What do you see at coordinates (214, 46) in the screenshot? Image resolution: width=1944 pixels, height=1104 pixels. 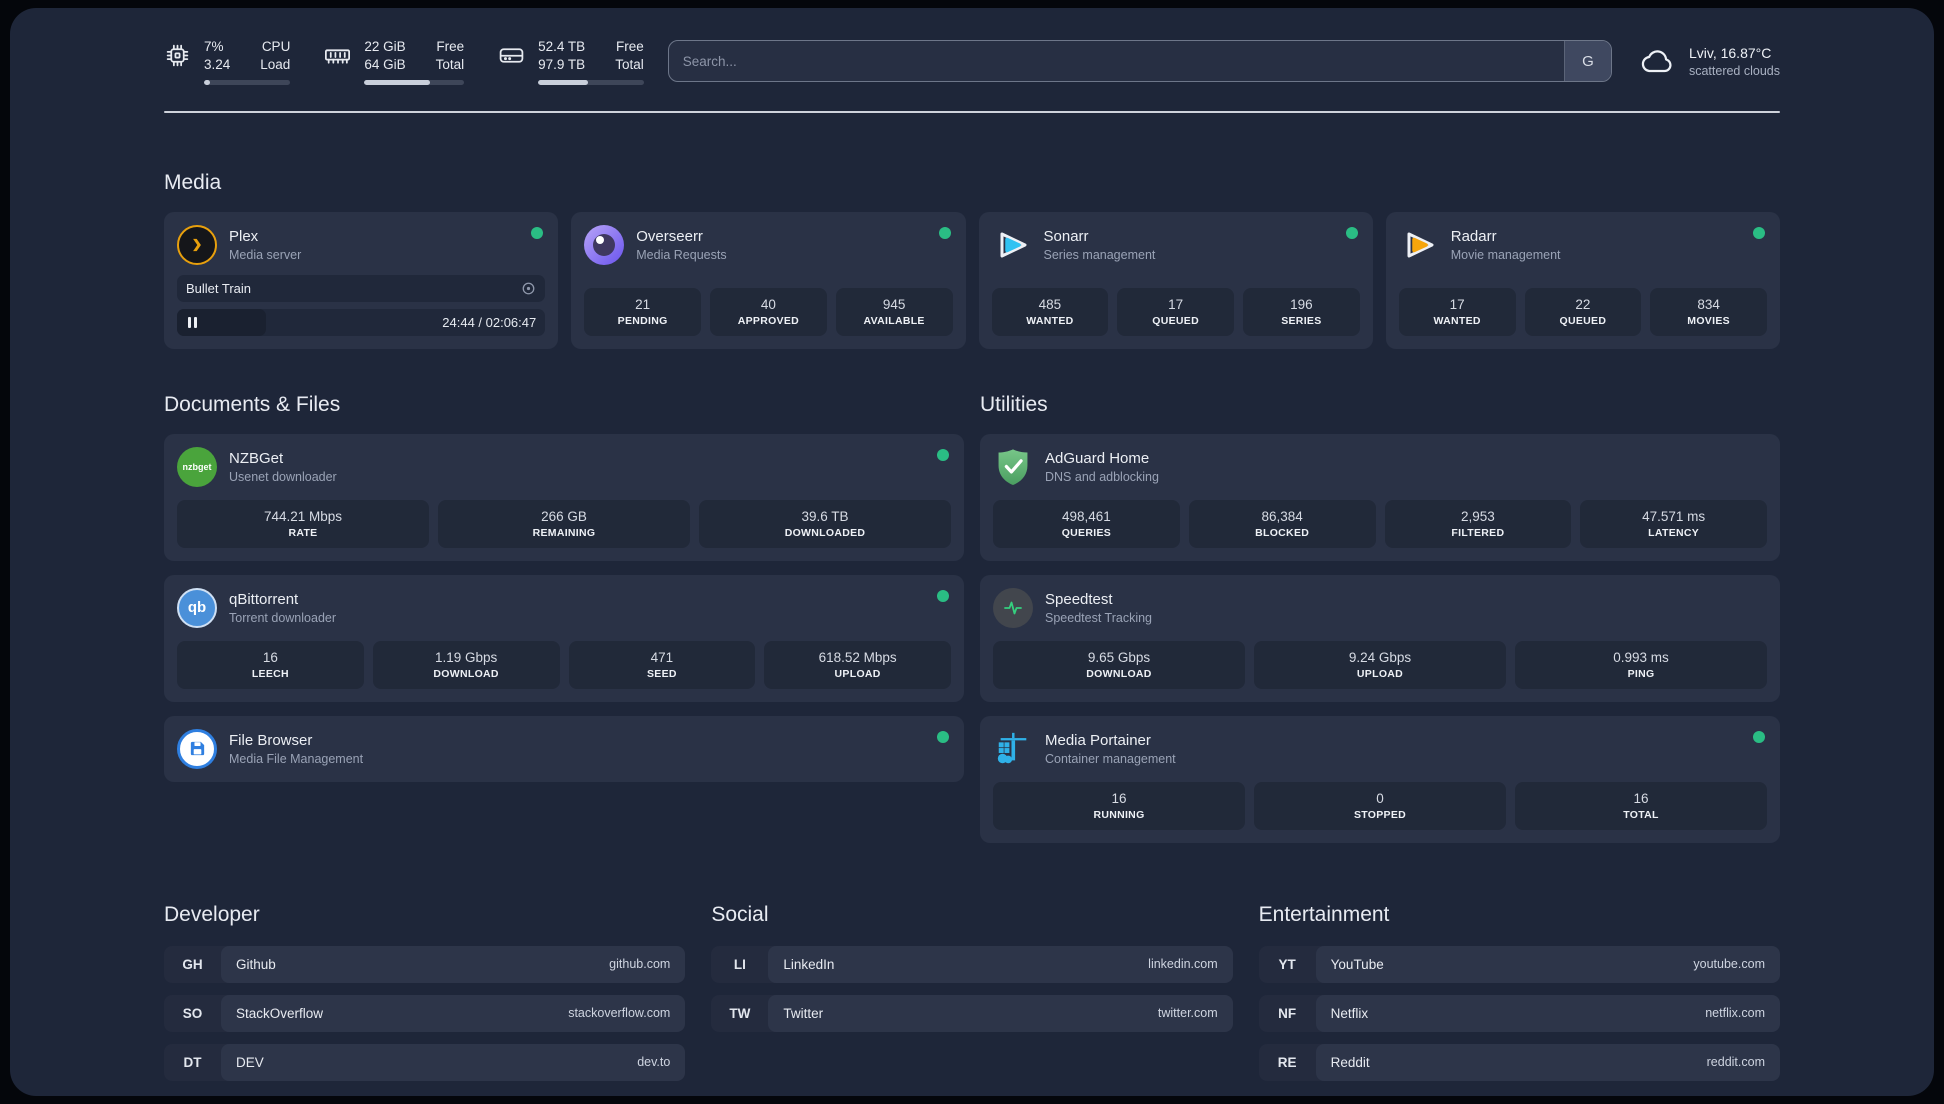 I see `cpu-usage-value: 7%` at bounding box center [214, 46].